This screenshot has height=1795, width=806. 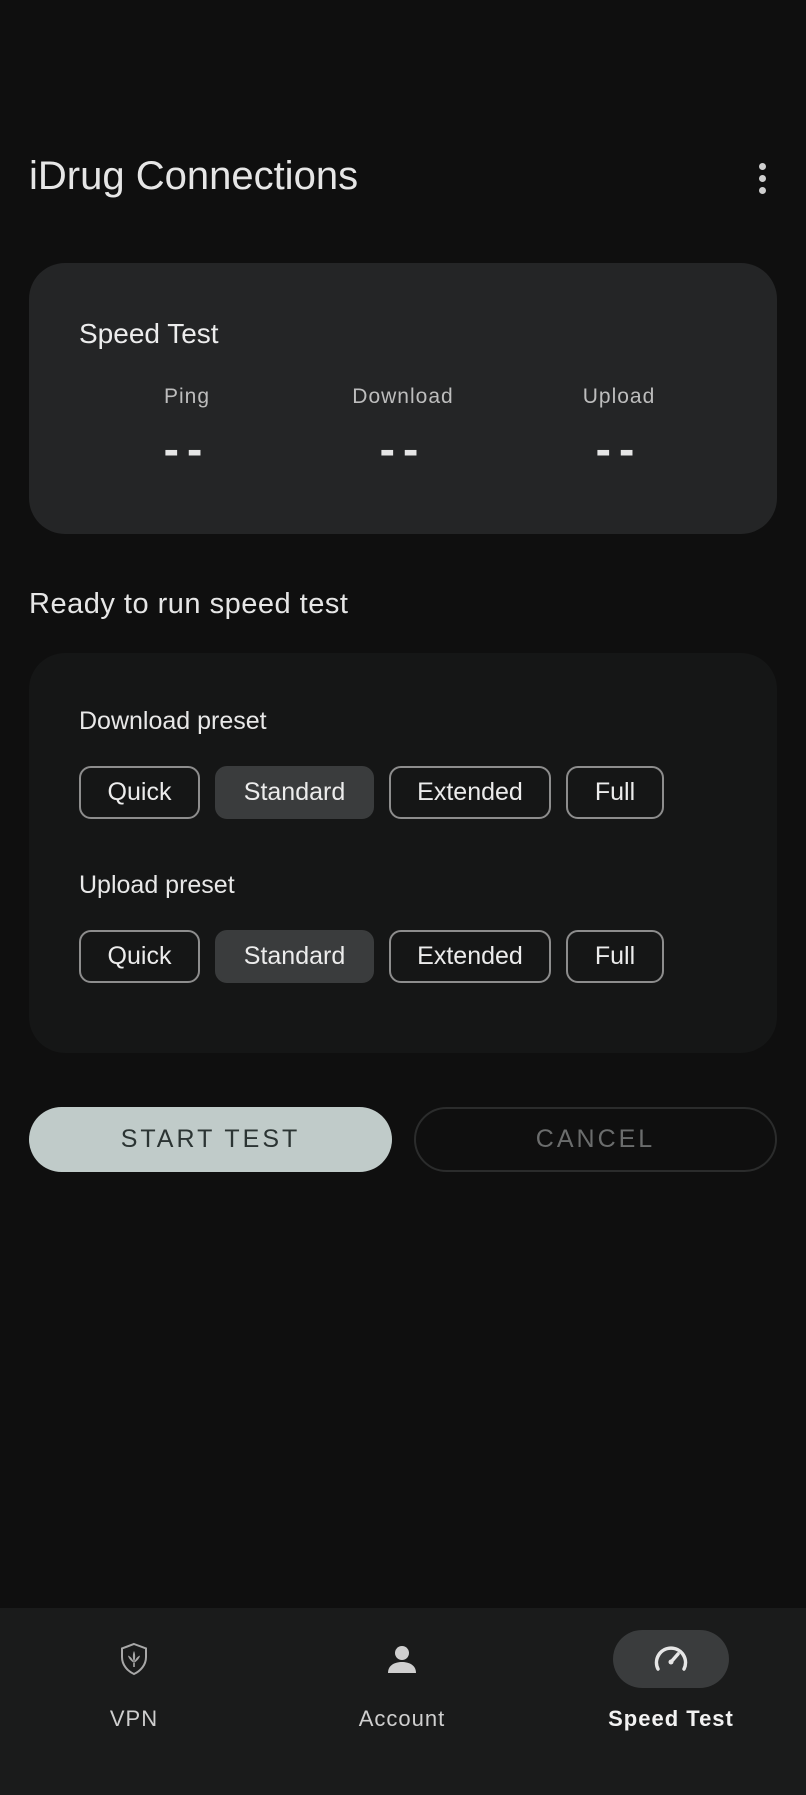 I want to click on upload-chip-extended: Extended, so click(x=470, y=956).